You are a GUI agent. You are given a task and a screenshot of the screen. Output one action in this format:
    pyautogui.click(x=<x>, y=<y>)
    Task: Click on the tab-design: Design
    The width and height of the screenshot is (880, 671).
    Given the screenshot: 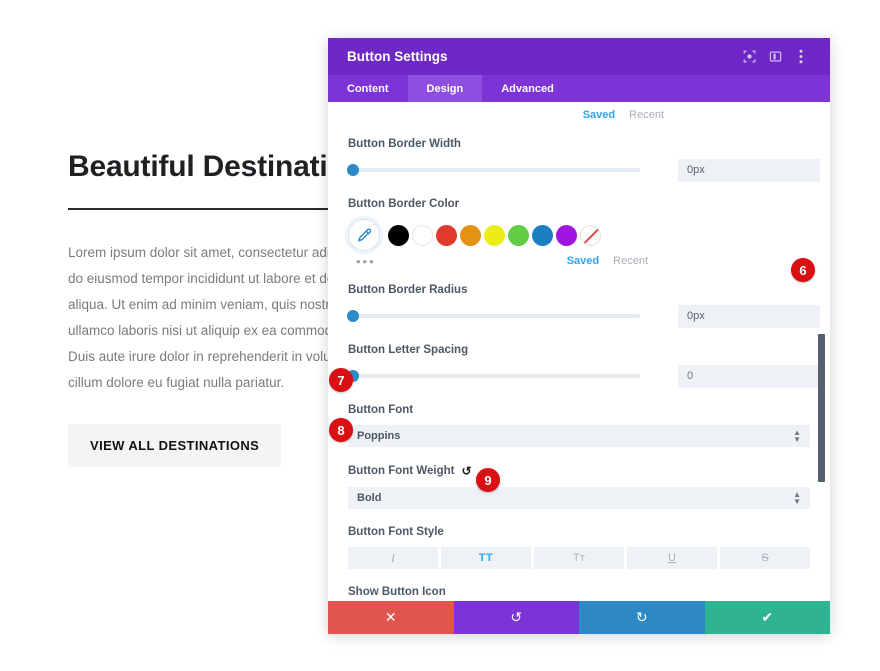 What is the action you would take?
    pyautogui.click(x=445, y=88)
    